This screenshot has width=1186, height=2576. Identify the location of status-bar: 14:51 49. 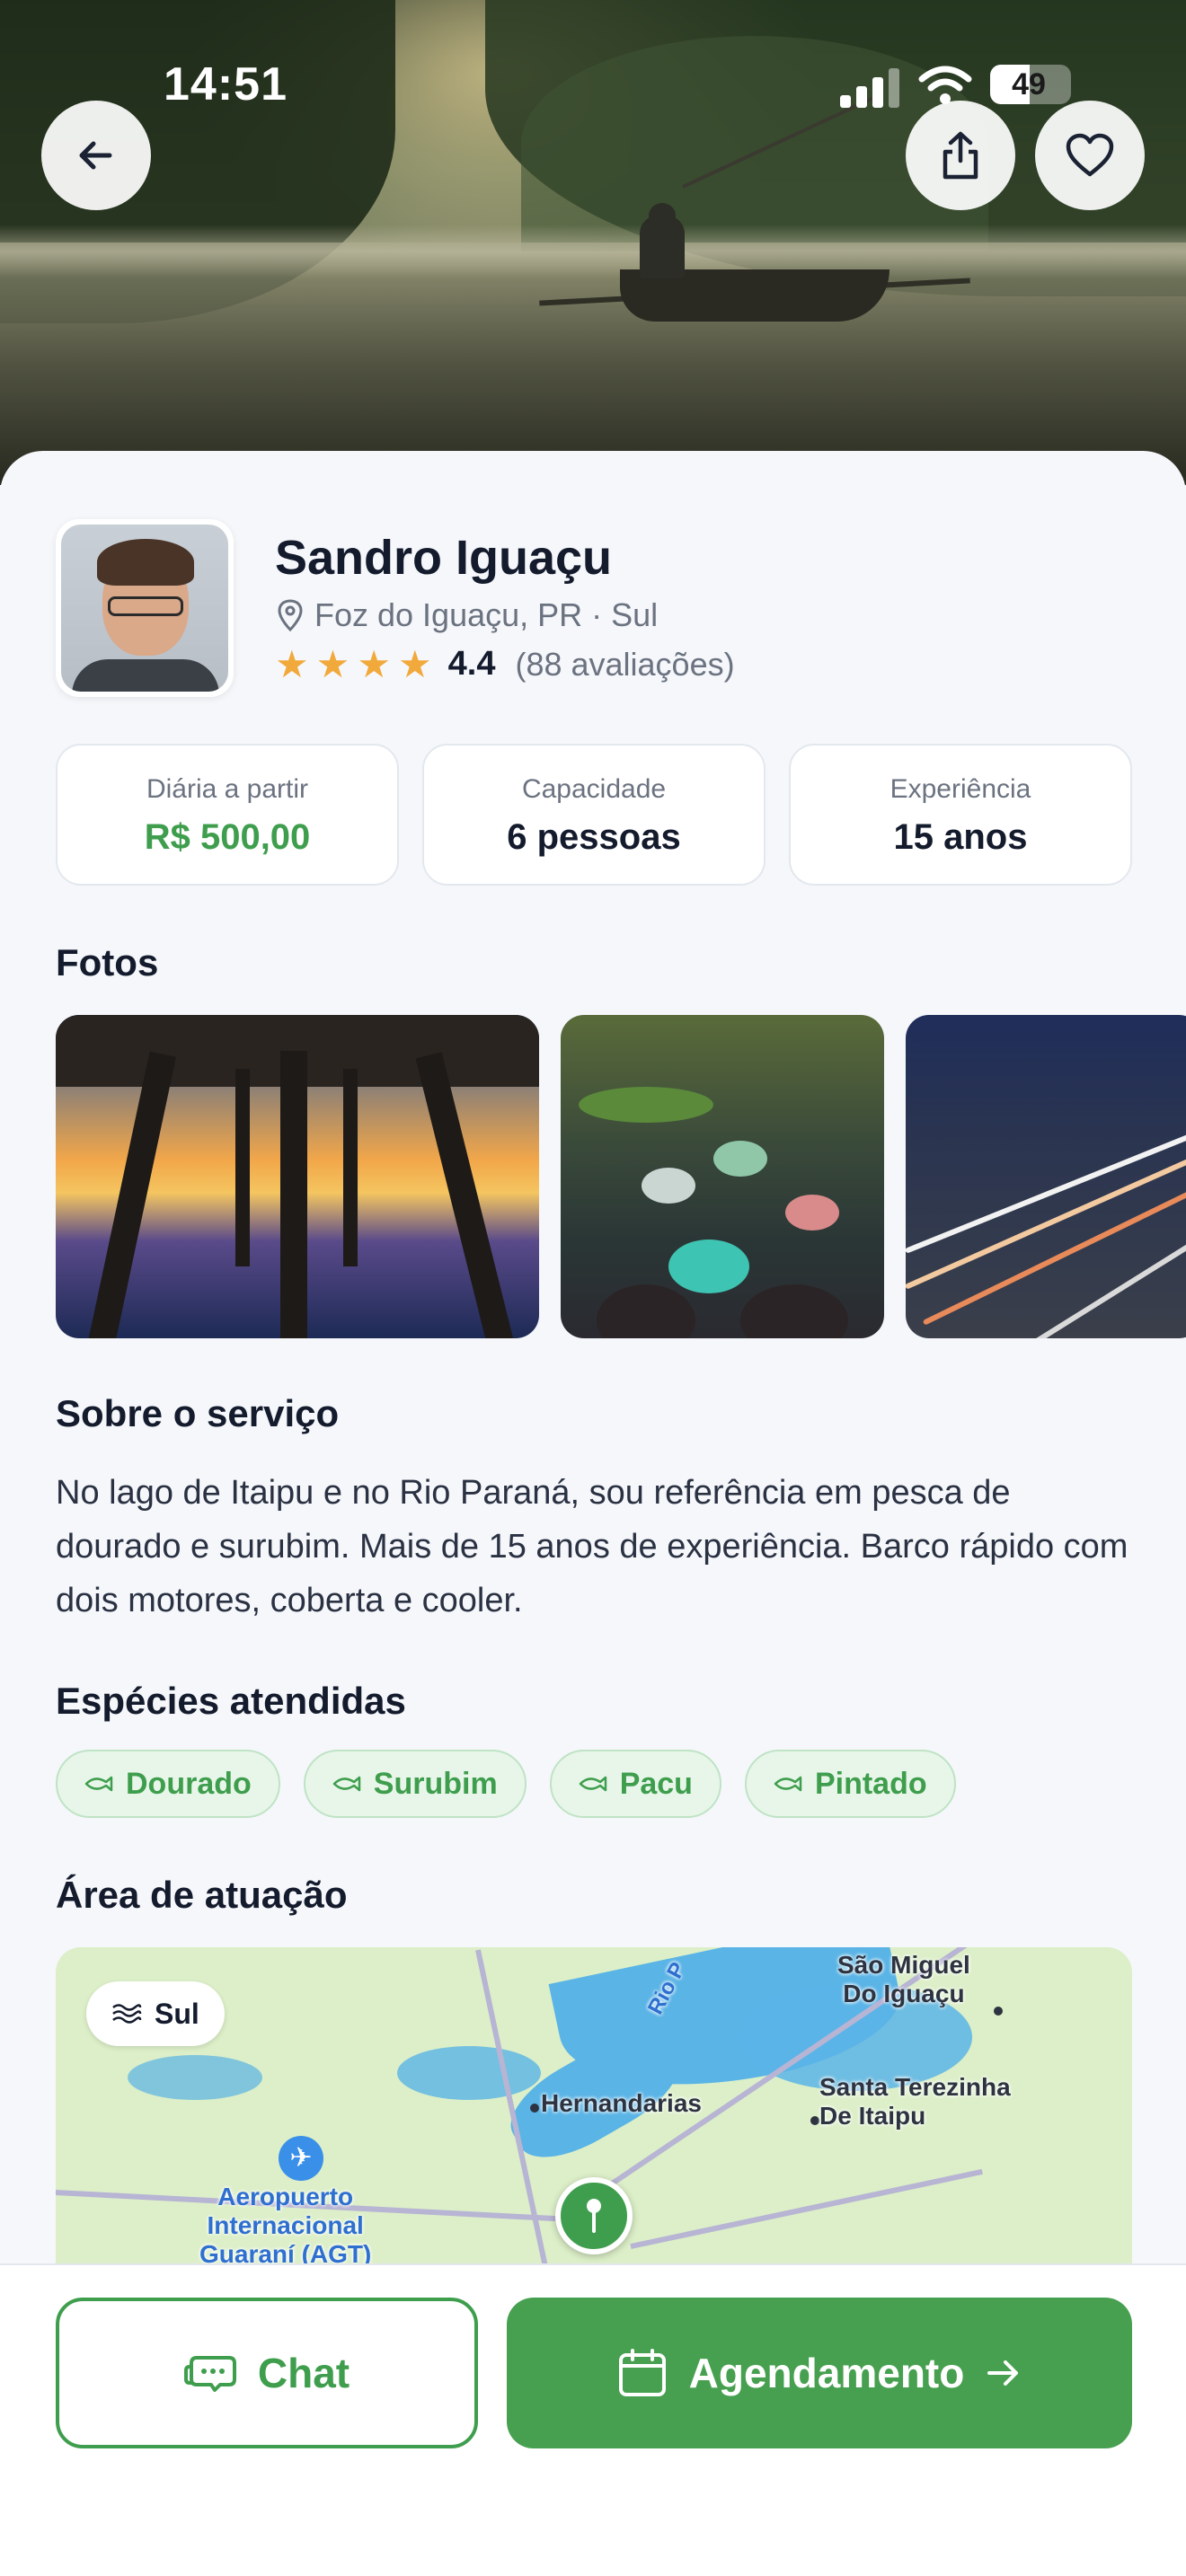
(593, 55).